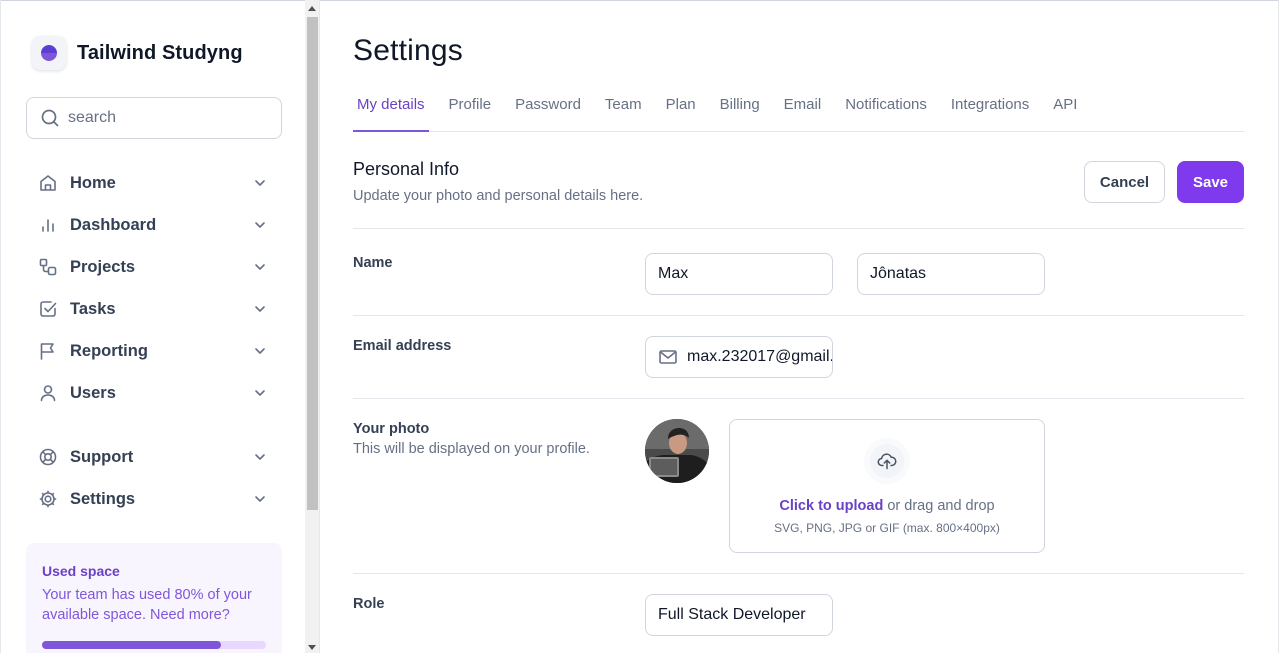 This screenshot has width=1279, height=653. What do you see at coordinates (48, 309) in the screenshot?
I see `check-square-icon` at bounding box center [48, 309].